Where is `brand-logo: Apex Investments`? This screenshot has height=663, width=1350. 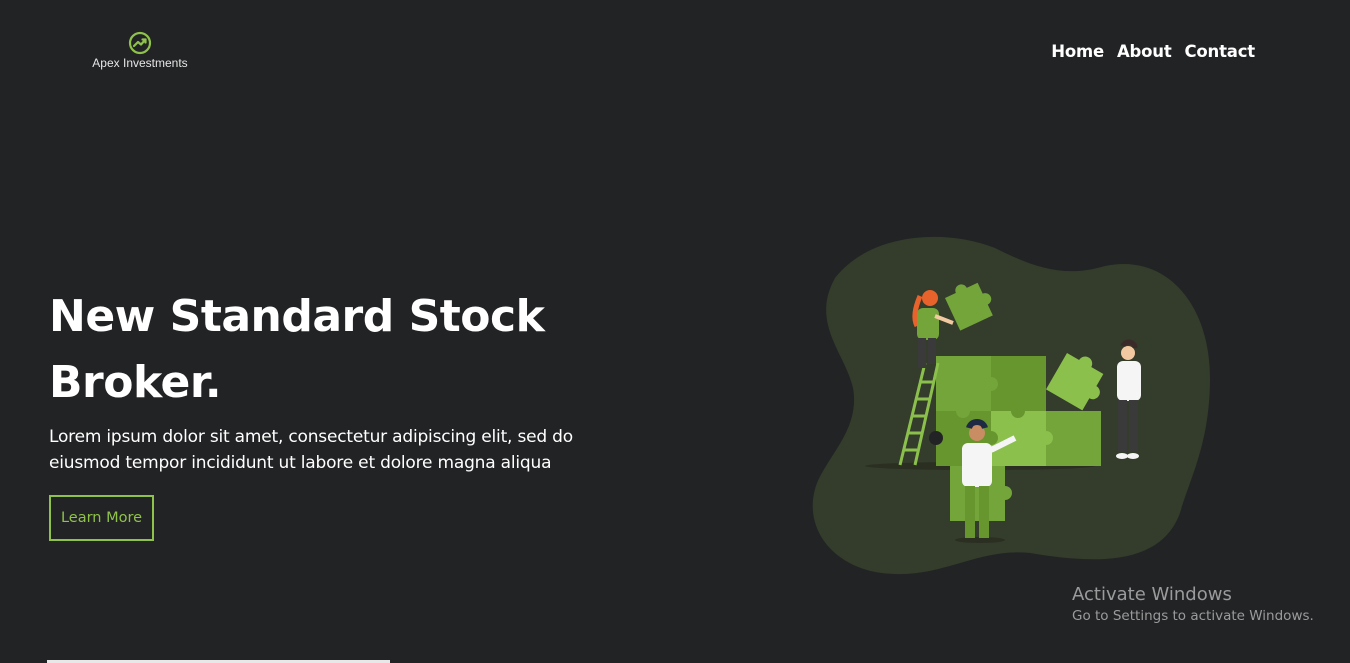 brand-logo: Apex Investments is located at coordinates (140, 50).